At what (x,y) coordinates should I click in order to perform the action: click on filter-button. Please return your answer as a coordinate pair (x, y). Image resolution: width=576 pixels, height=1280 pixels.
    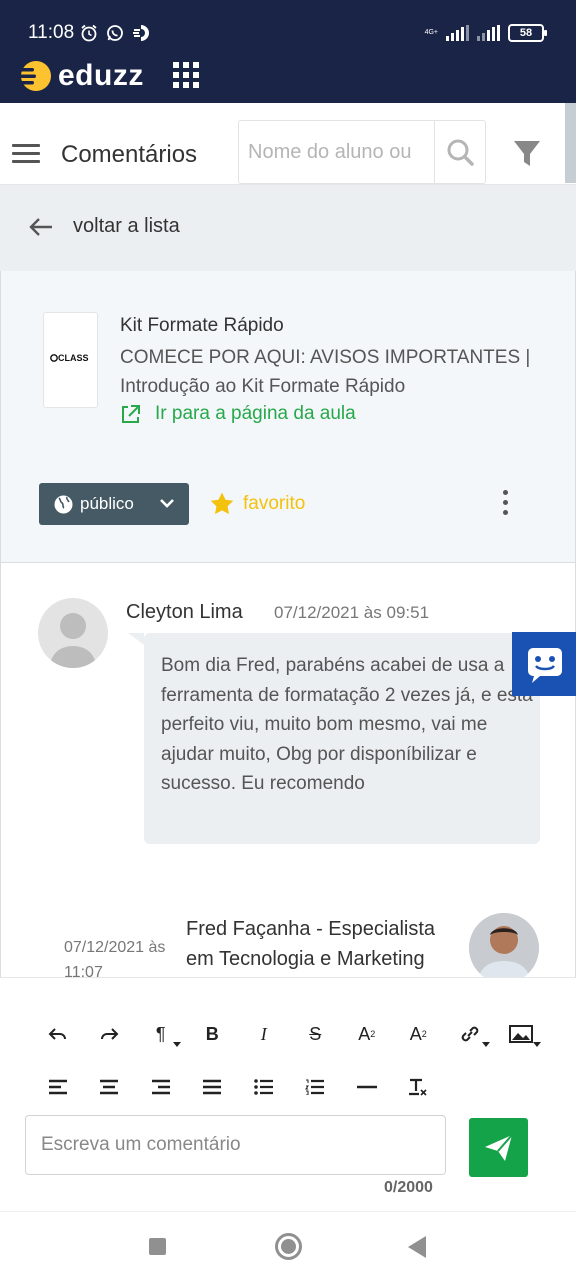
    Looking at the image, I should click on (527, 154).